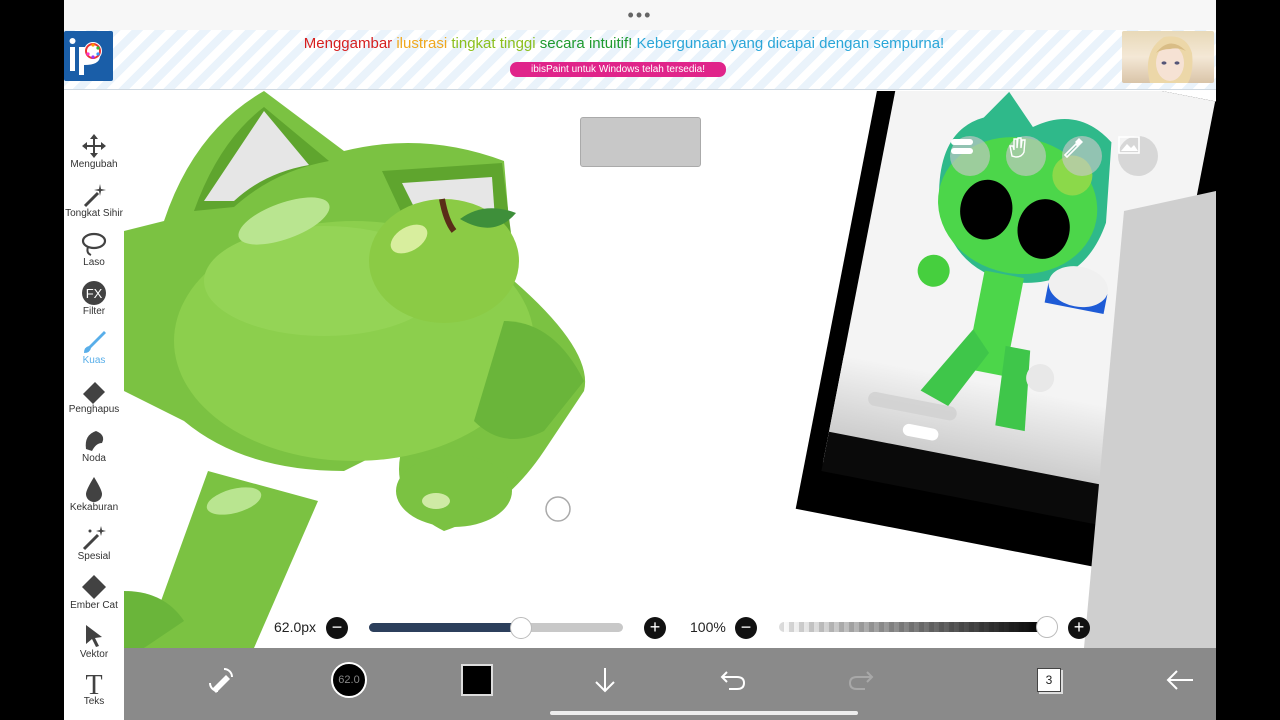  I want to click on floating-panel-button, so click(640, 142).